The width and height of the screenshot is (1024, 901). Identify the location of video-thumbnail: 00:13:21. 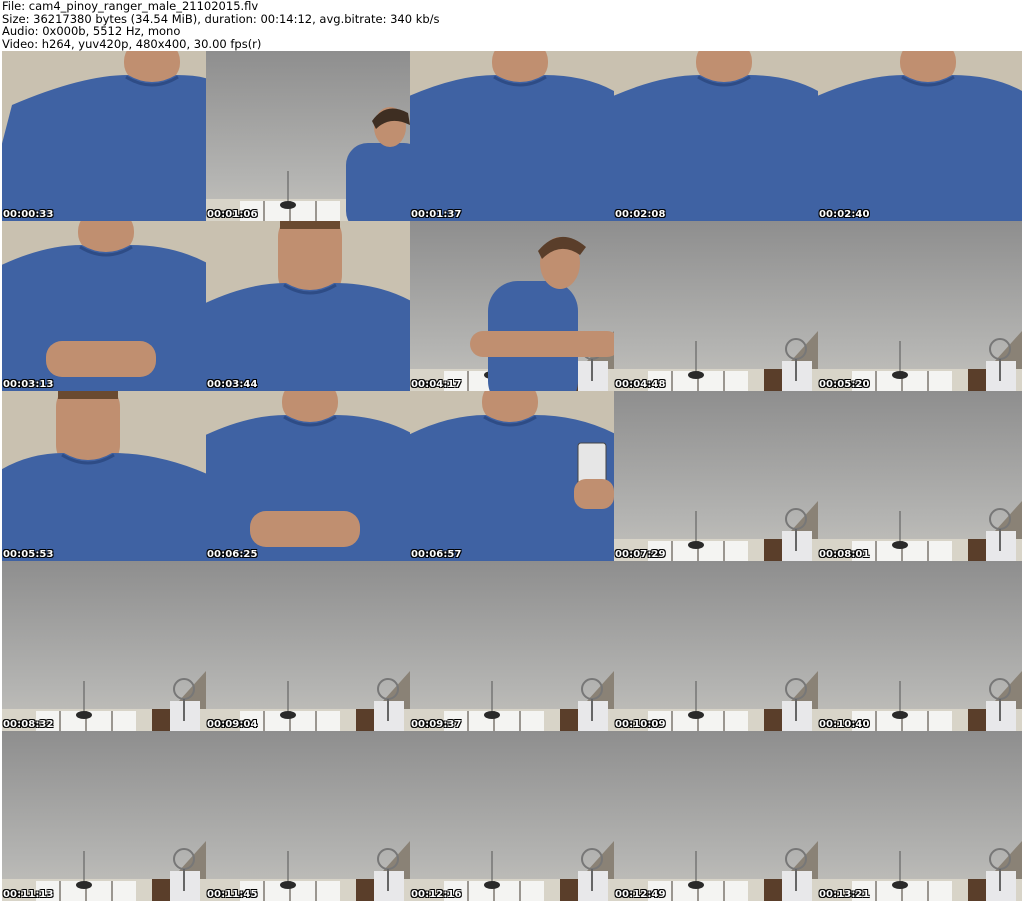
(920, 816).